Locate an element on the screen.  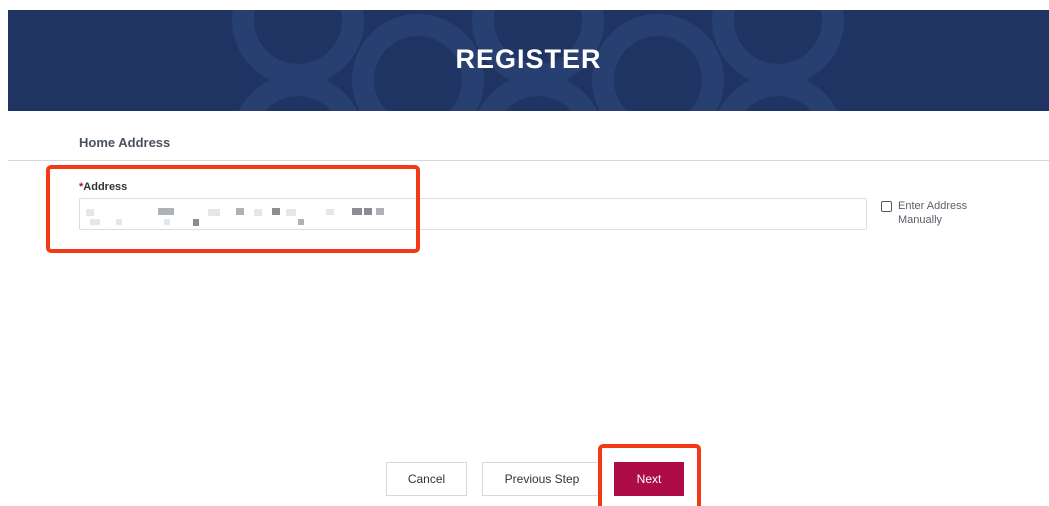
enter-address-manually-checkbox is located at coordinates (886, 206).